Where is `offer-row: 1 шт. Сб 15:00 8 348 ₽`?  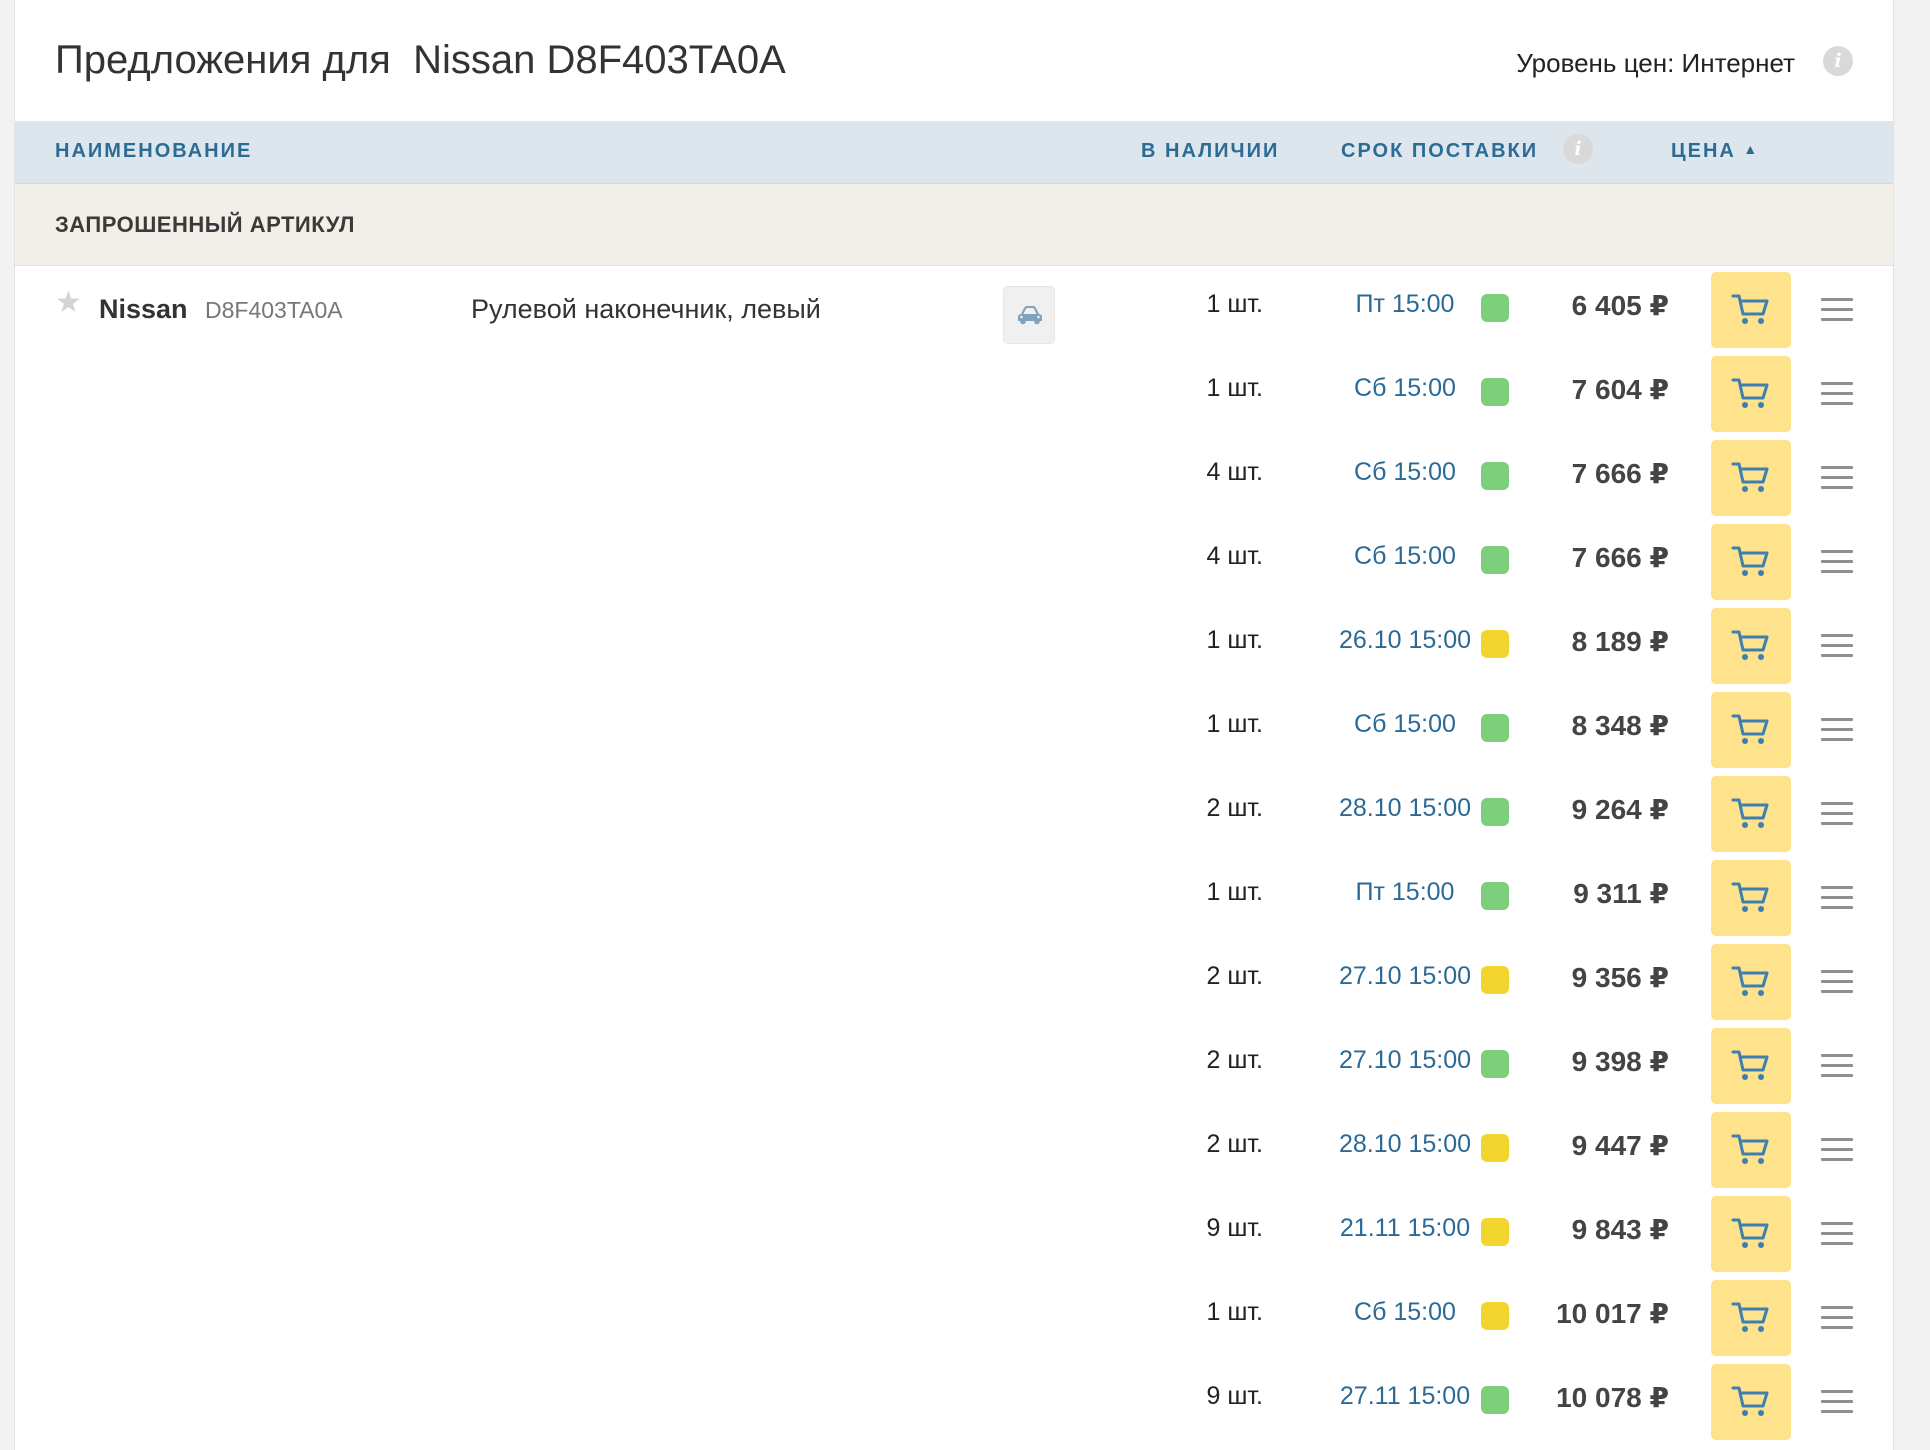
offer-row: 1 шт. Сб 15:00 8 348 ₽ is located at coordinates (954, 728).